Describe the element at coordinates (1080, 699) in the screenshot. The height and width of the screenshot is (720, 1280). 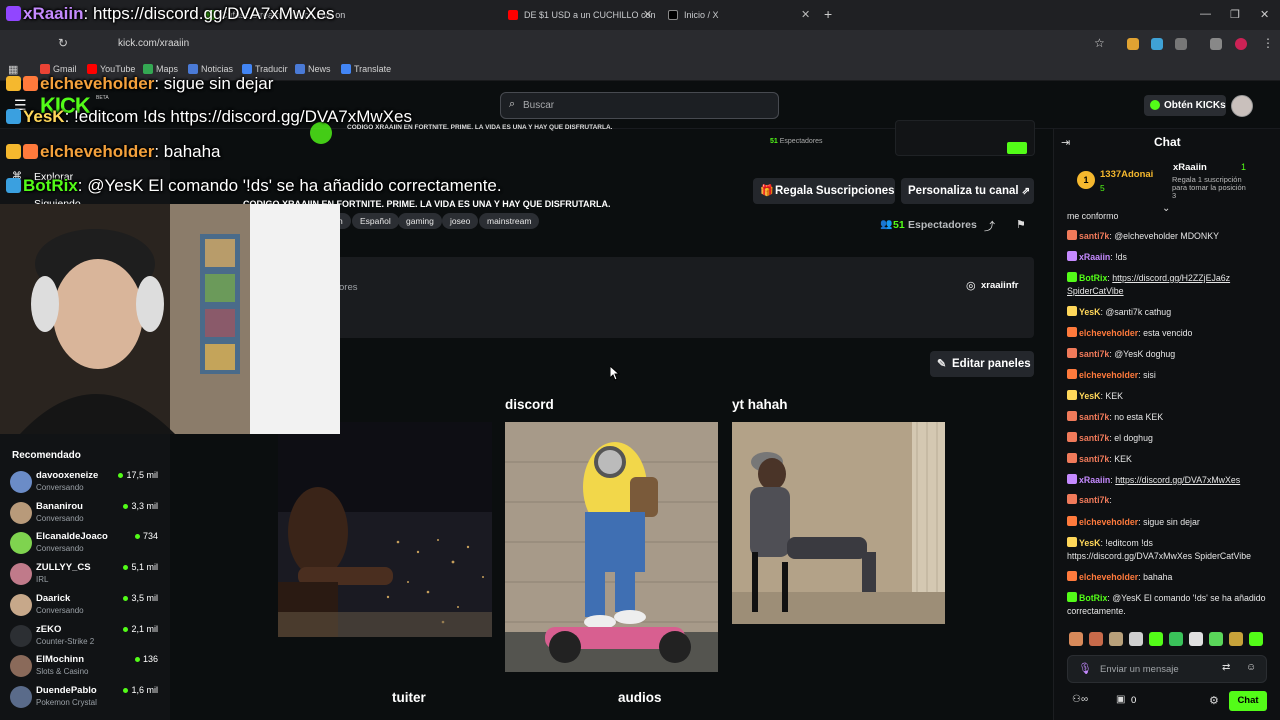
I see `channel-points-icon: ⚇∞` at that location.